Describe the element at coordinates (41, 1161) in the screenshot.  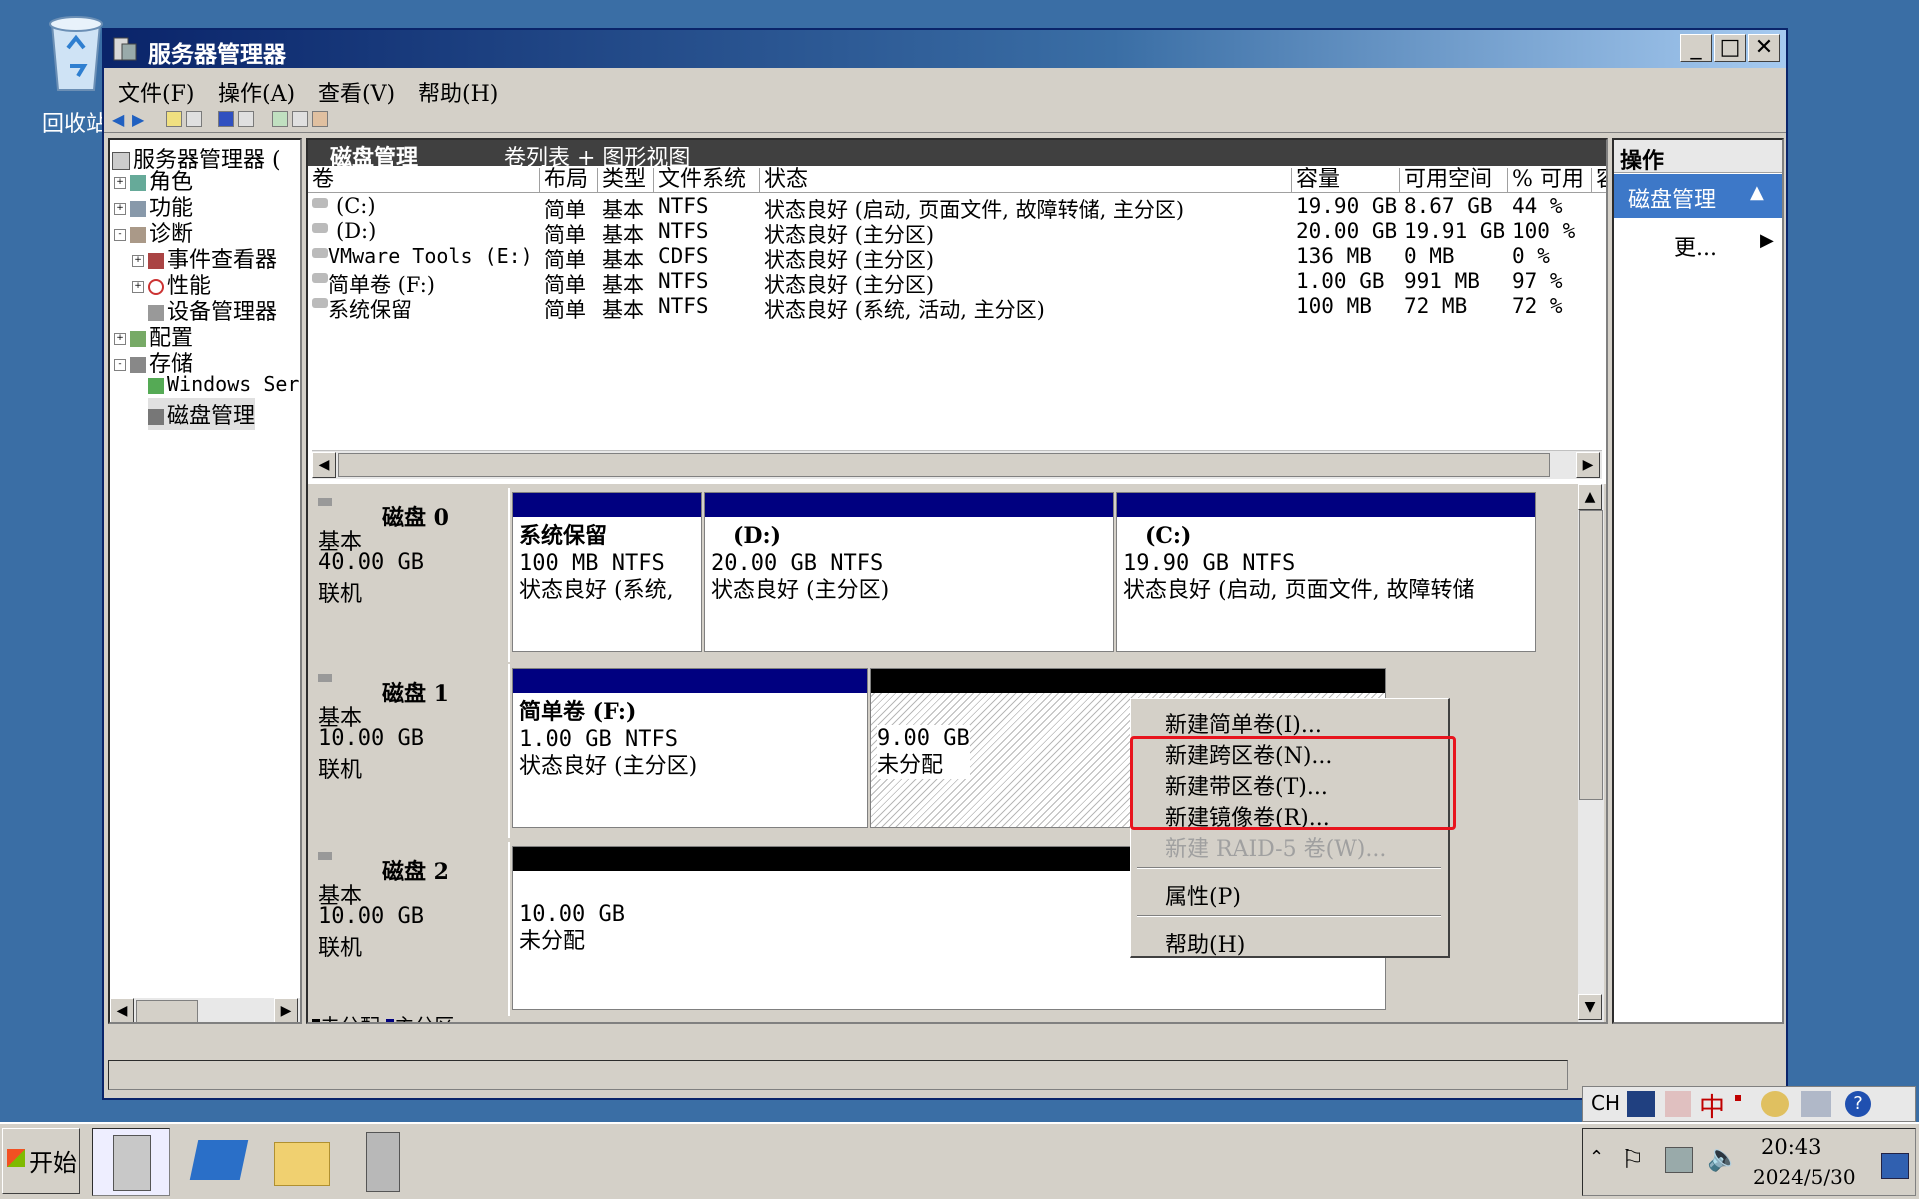
I see `start-button: 开始` at that location.